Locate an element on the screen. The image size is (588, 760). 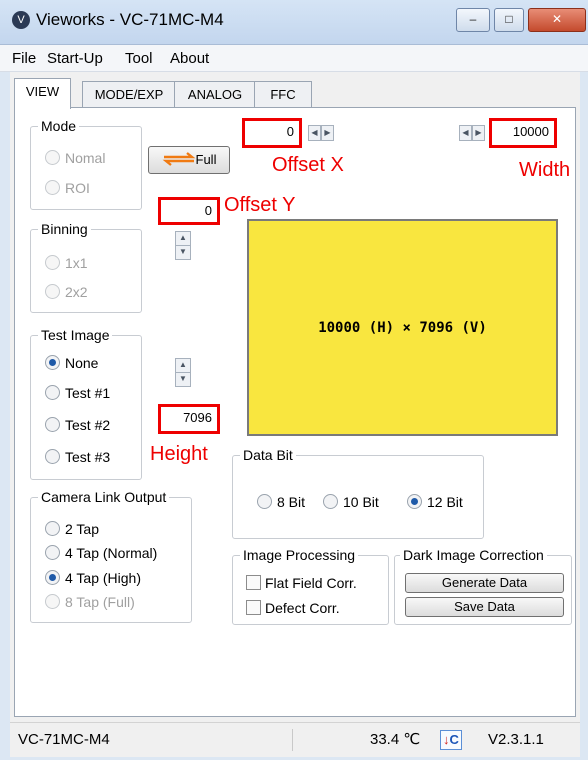
checkbox-label: Flat Field Corr. is located at coordinates (311, 583).